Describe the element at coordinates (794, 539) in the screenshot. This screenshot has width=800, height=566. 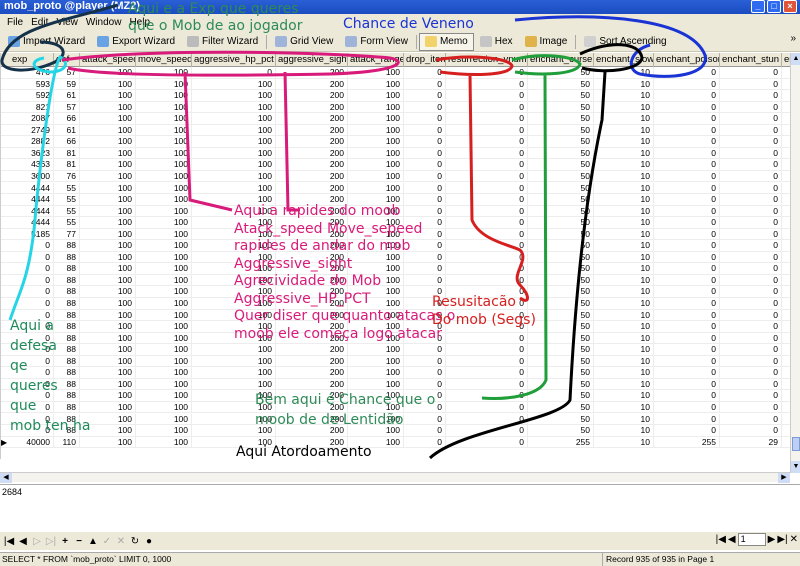
I see `settings-icon: ✕` at that location.